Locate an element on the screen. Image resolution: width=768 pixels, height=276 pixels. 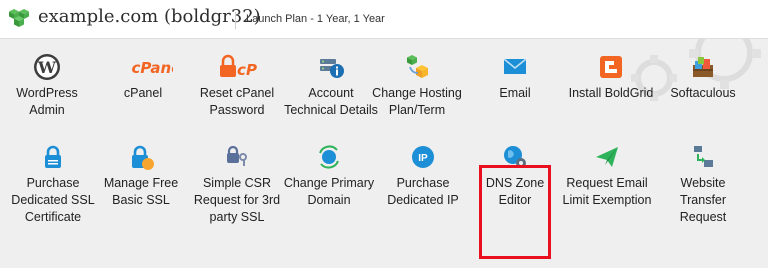
tile-label: Email is located at coordinates (515, 93).